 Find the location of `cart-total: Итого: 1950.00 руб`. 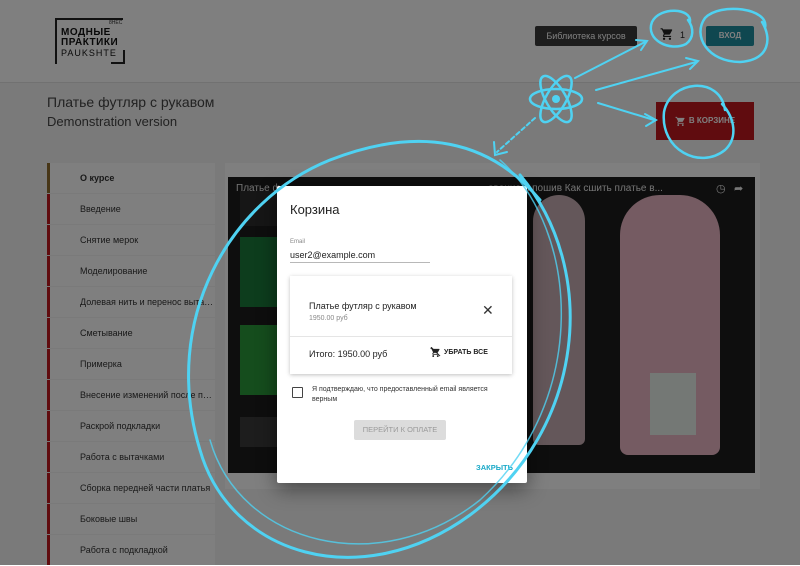

cart-total: Итого: 1950.00 руб is located at coordinates (348, 354).